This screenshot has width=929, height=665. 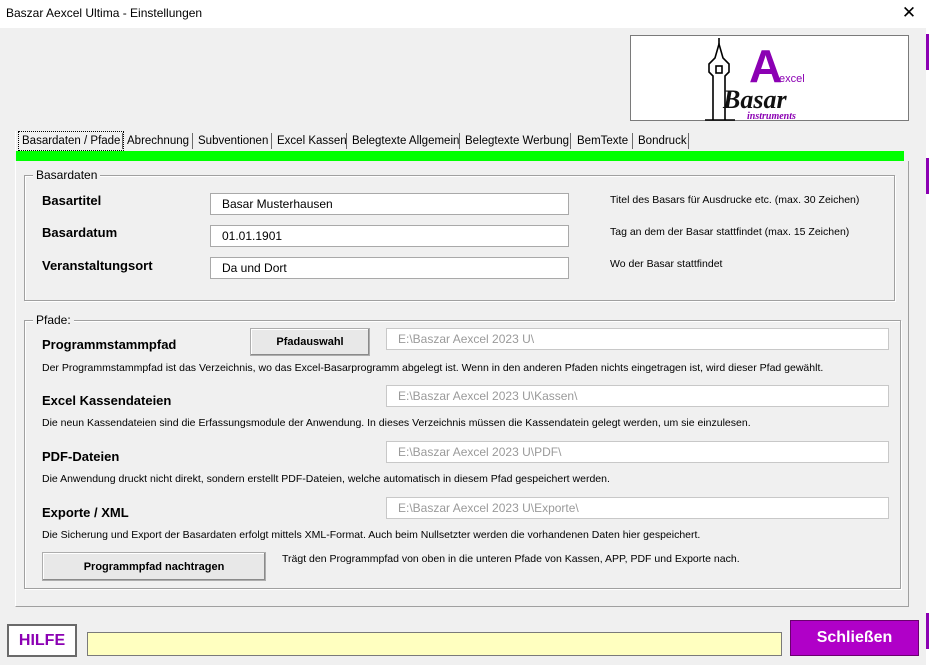 What do you see at coordinates (602, 141) in the screenshot?
I see `tab-bemtexte: BemTexte` at bounding box center [602, 141].